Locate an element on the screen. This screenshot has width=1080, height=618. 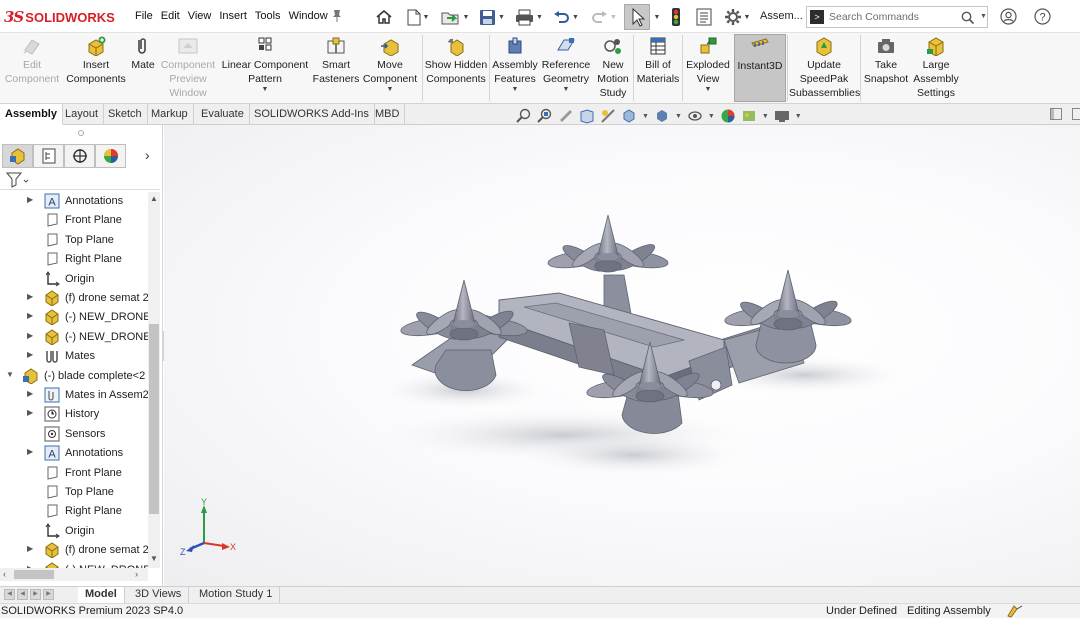
reference-geometry-dropdown: ▼ is located at coordinates (566, 90).